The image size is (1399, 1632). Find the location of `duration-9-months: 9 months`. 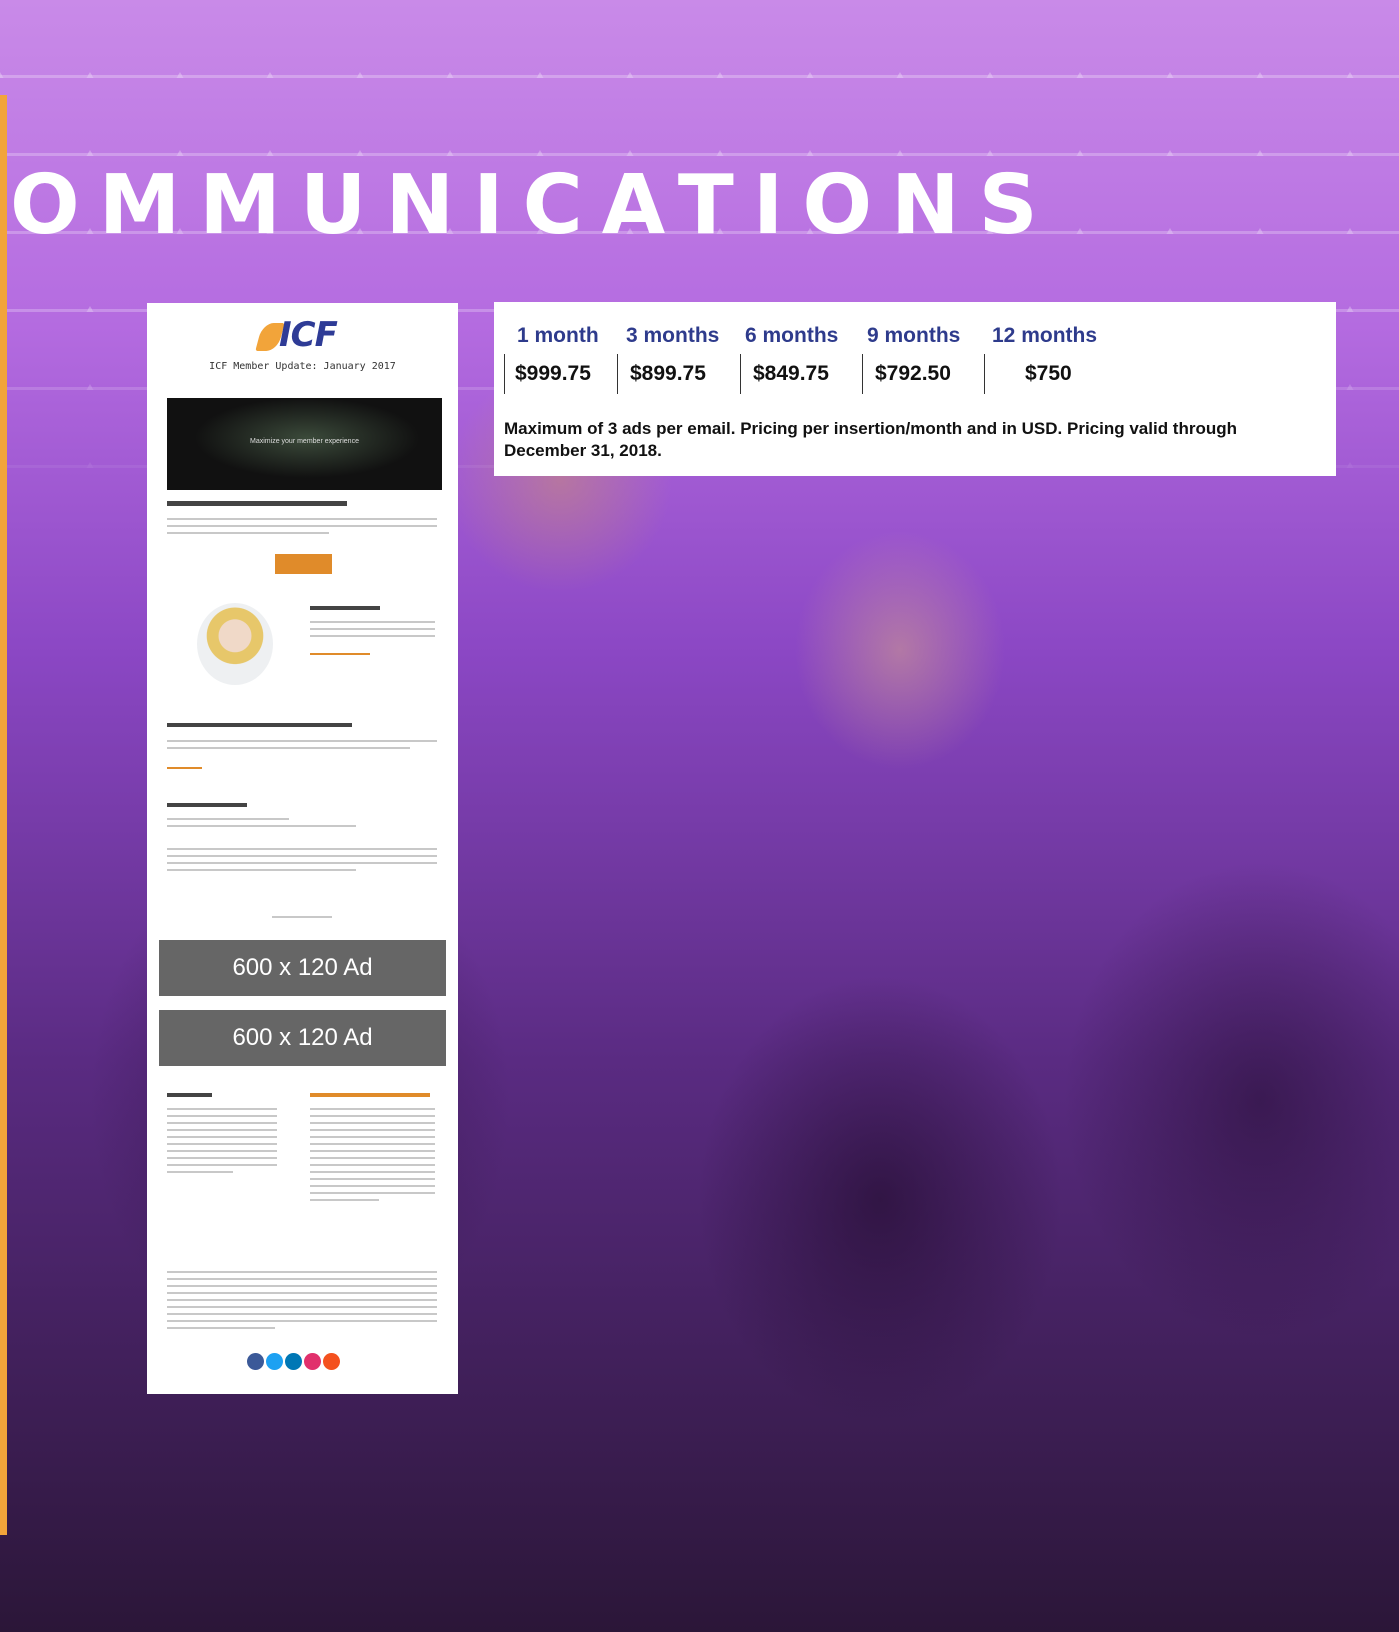

duration-9-months: 9 months is located at coordinates (914, 335).